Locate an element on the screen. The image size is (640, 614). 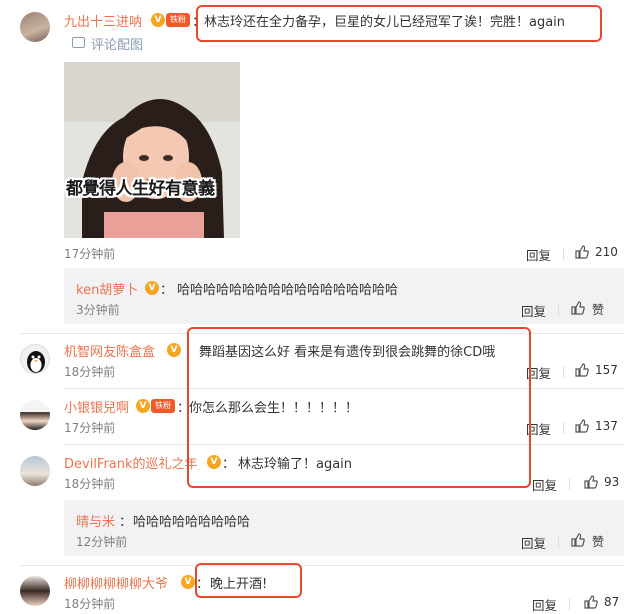
timestamp: 12分钟前 is located at coordinates (102, 542).